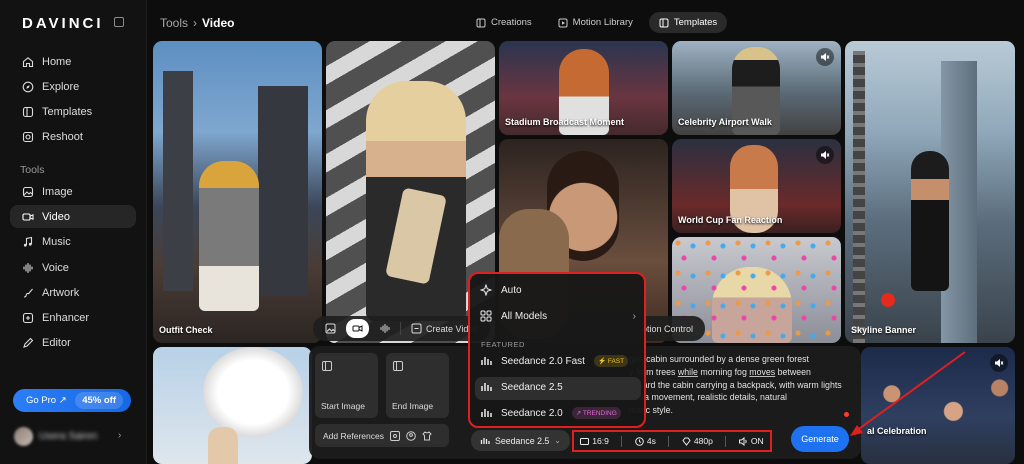 The height and width of the screenshot is (464, 1024). I want to click on template-card: al Celebration, so click(938, 405).